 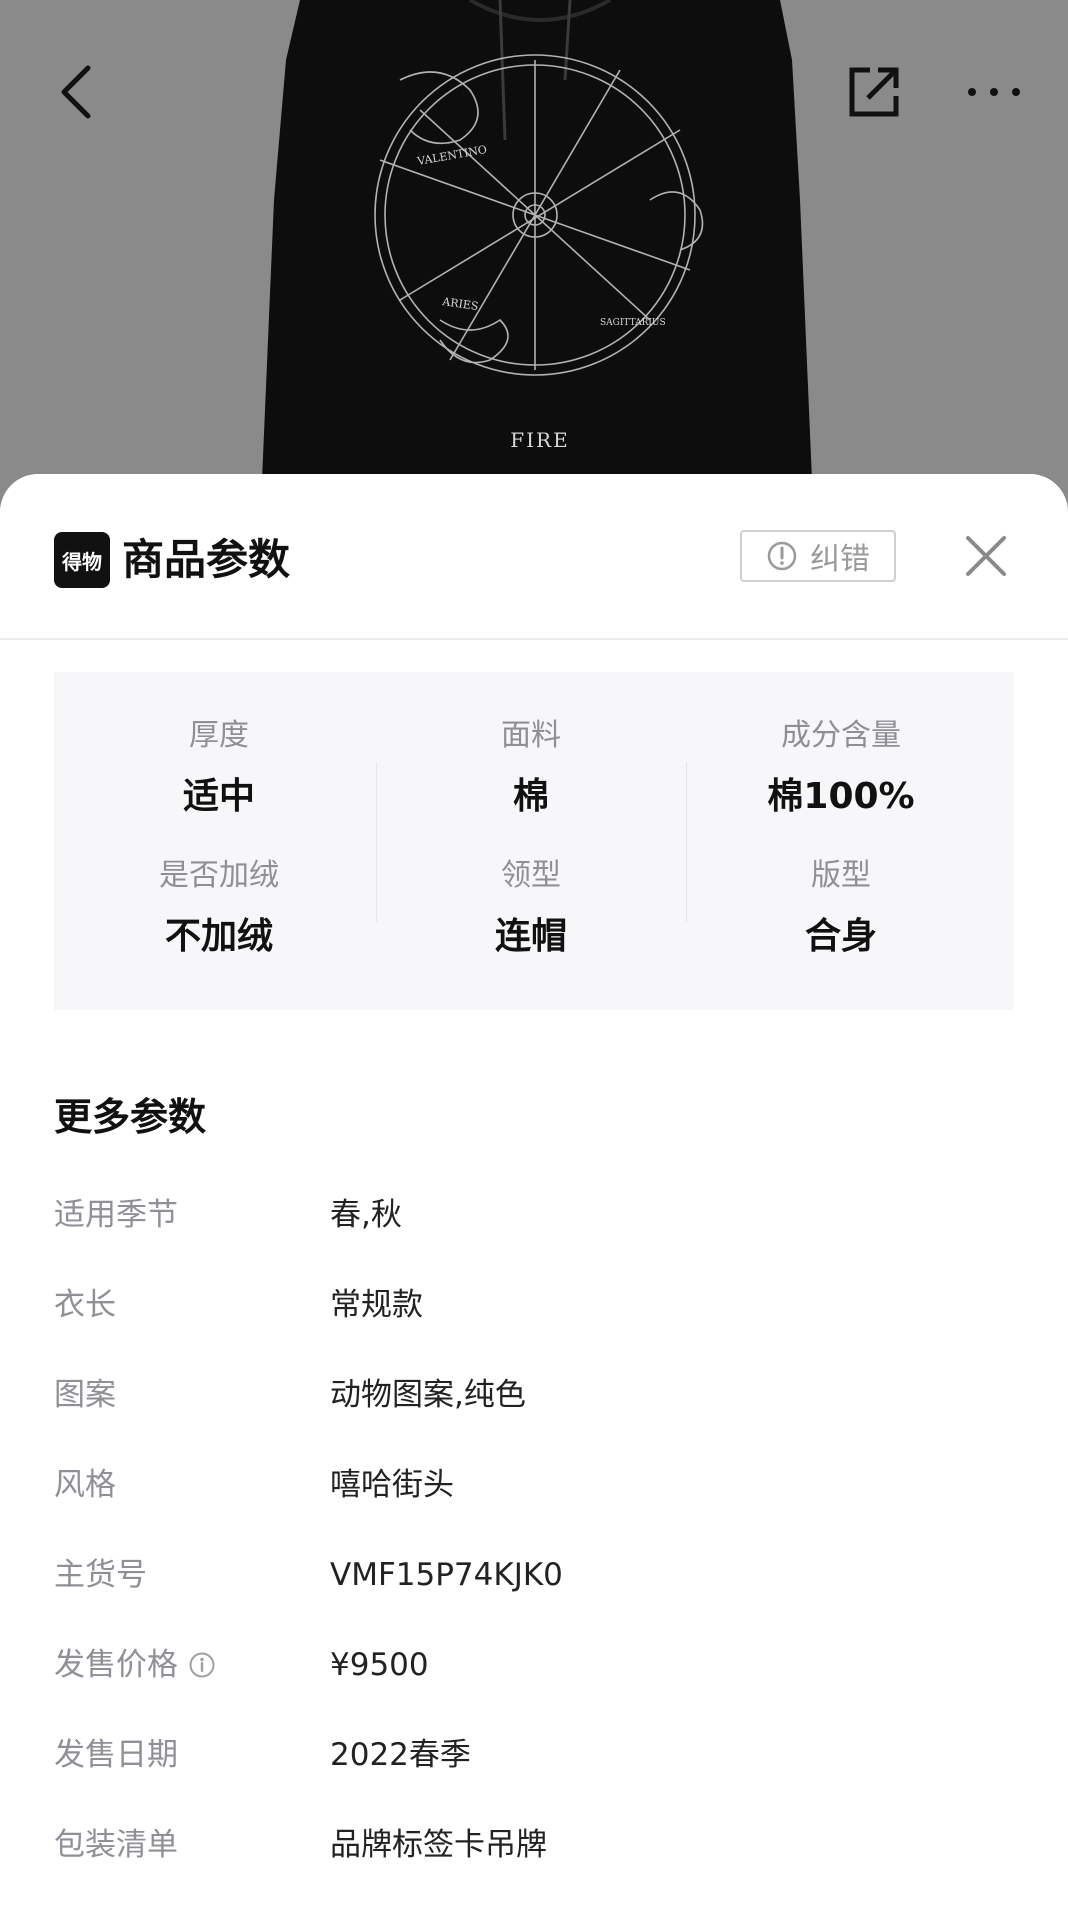 I want to click on param-row-value: 常规款, so click(x=376, y=1305).